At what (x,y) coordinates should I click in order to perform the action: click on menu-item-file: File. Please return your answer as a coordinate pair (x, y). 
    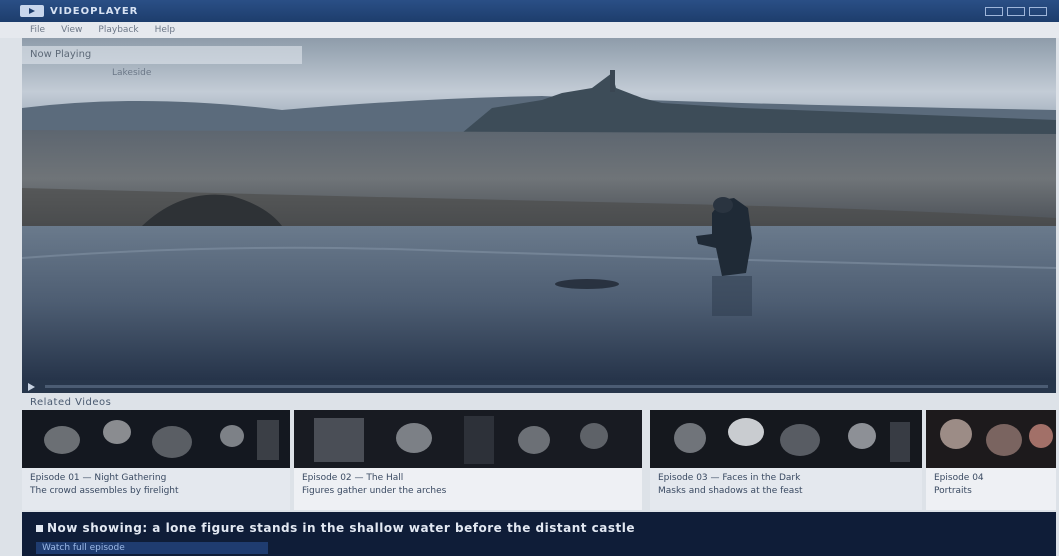
    Looking at the image, I should click on (37, 30).